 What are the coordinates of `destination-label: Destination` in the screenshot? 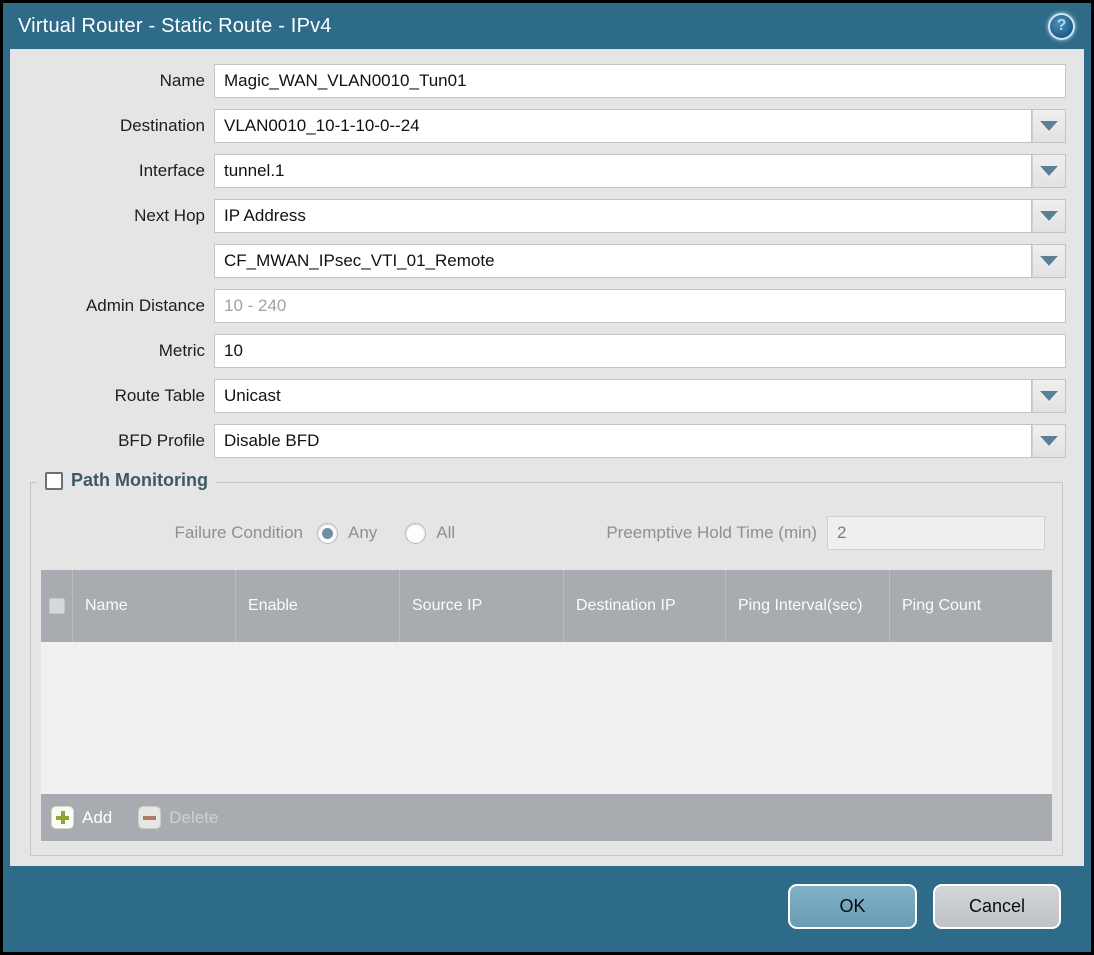 It's located at (162, 125).